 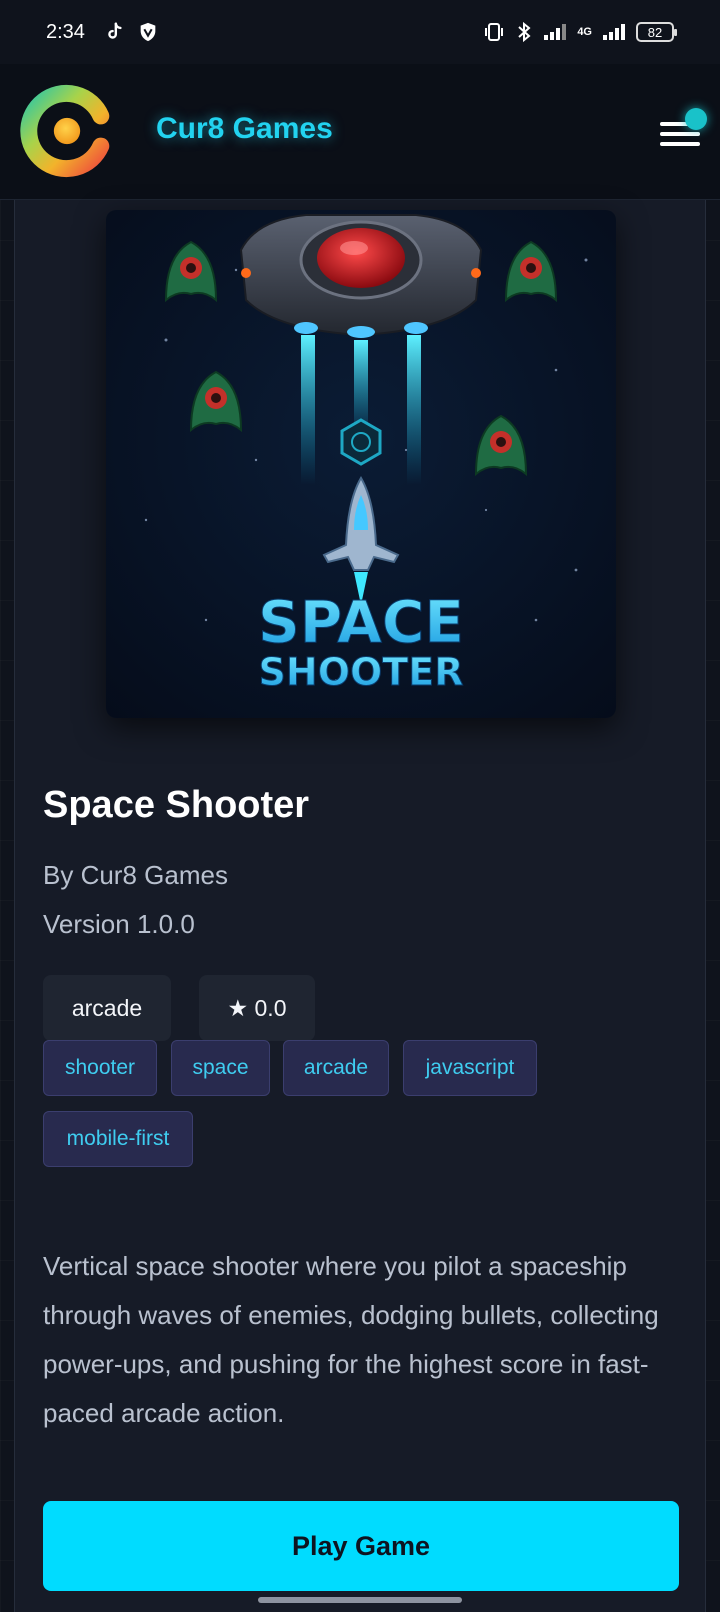 What do you see at coordinates (682, 130) in the screenshot?
I see `menu-button` at bounding box center [682, 130].